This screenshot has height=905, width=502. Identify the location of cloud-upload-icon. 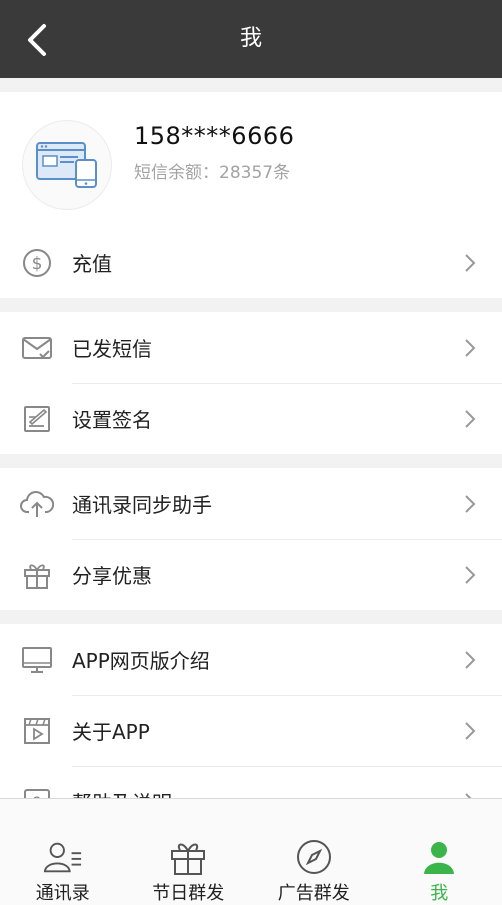
(37, 504).